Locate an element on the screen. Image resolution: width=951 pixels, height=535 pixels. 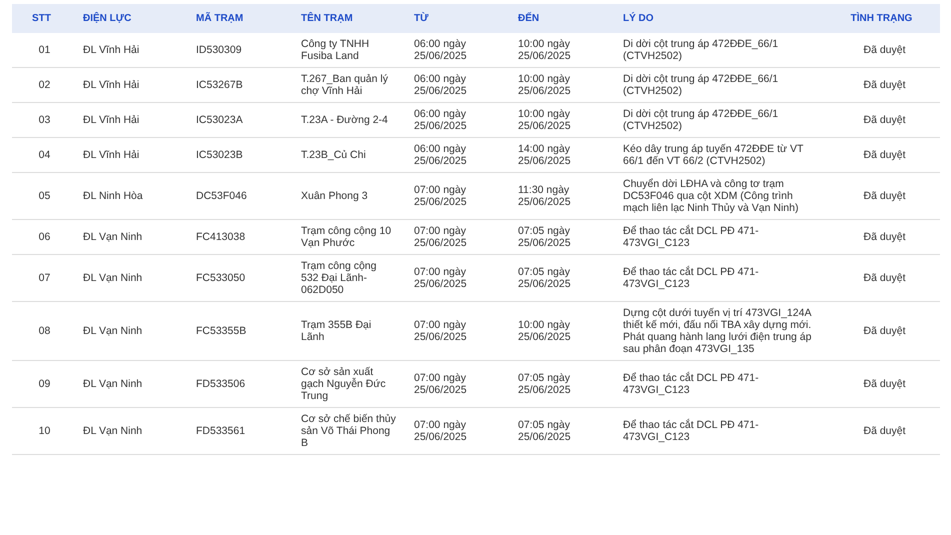
table-cell: FC413038 is located at coordinates (221, 237).